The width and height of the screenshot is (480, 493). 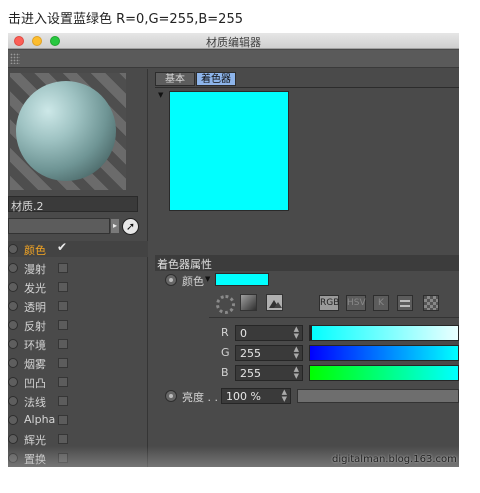 I want to click on window-title: 材质编辑器, so click(x=233, y=42).